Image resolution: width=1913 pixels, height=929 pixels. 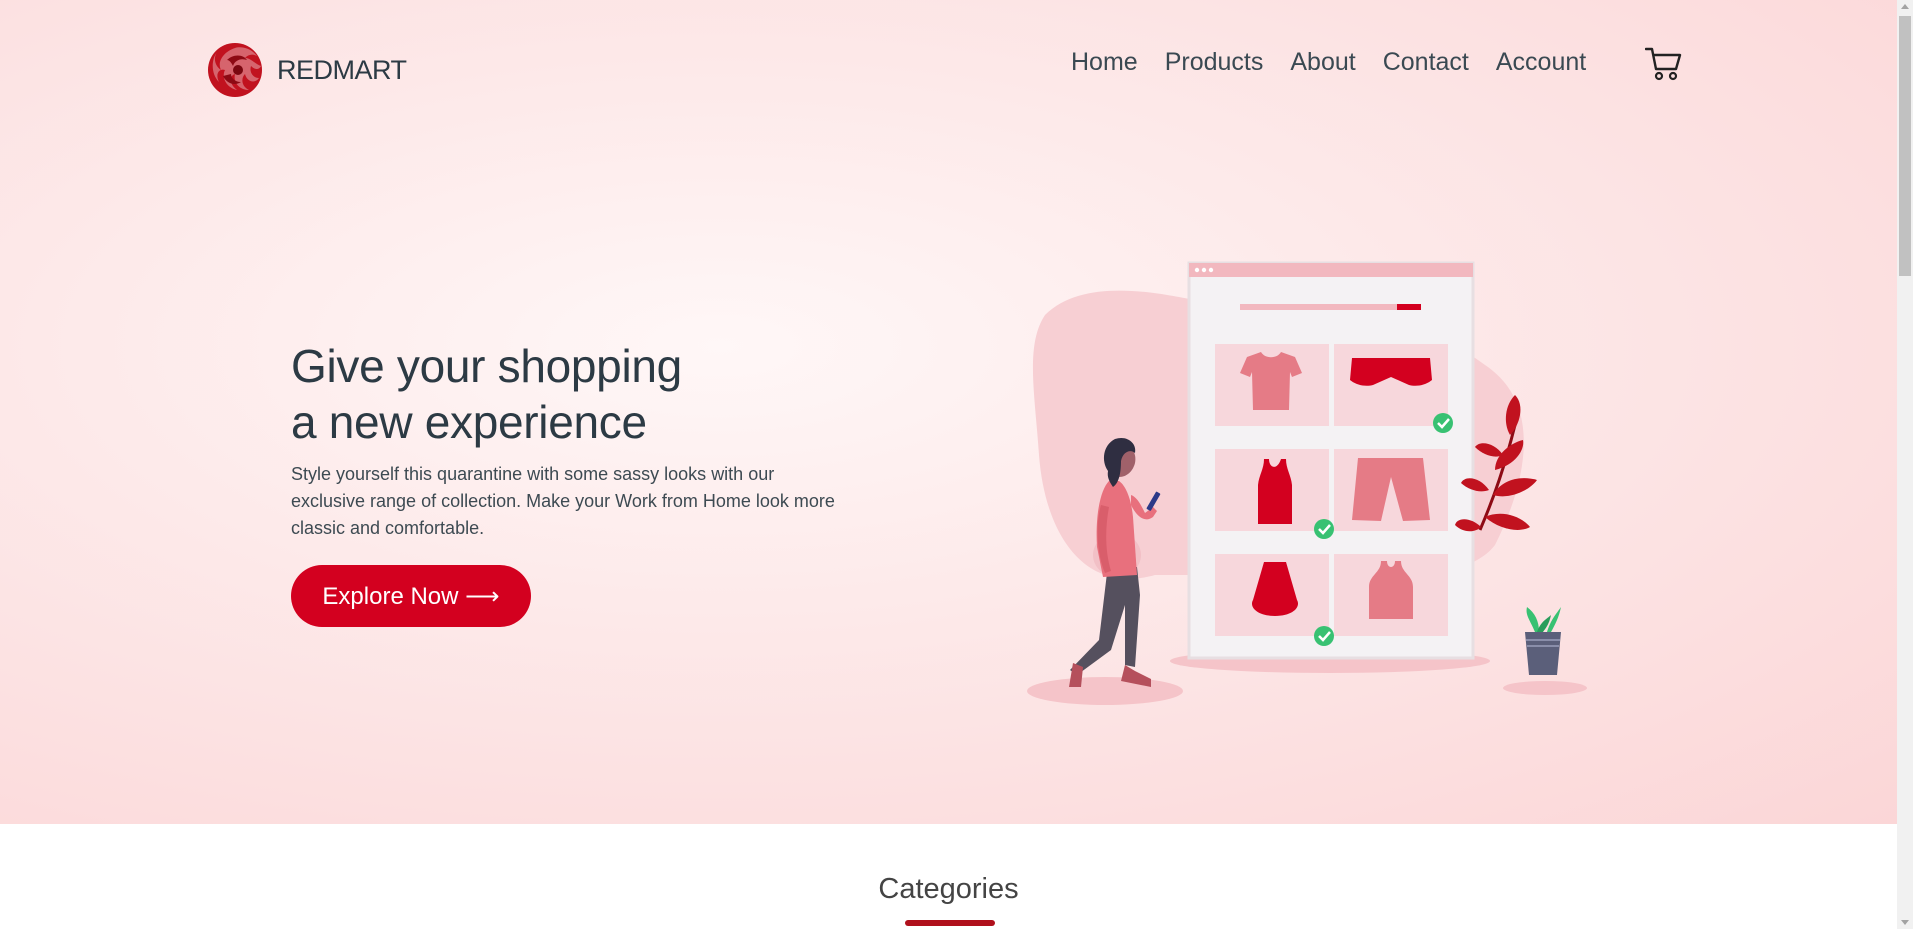 What do you see at coordinates (1426, 62) in the screenshot?
I see `nav-link-contact: Contact` at bounding box center [1426, 62].